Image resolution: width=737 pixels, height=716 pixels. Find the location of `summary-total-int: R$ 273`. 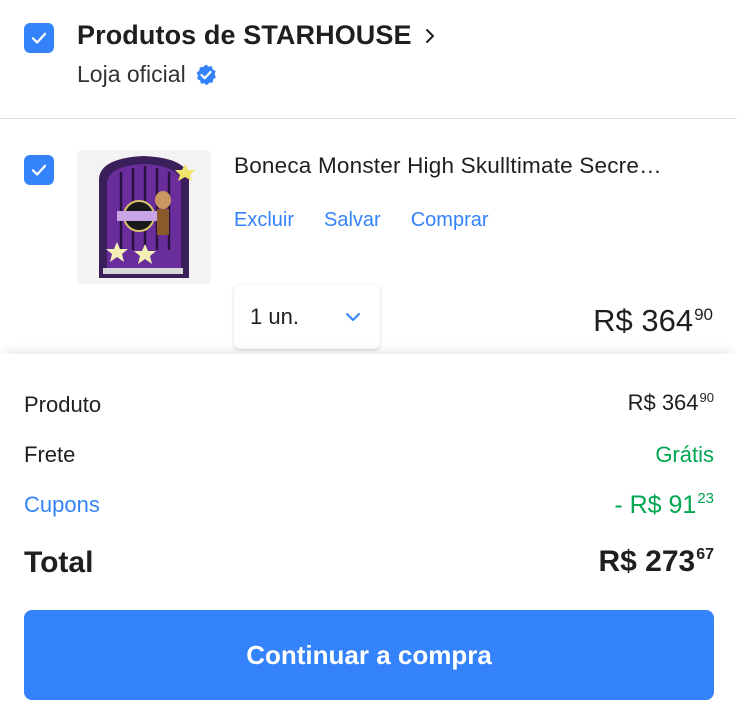

summary-total-int: R$ 273 is located at coordinates (647, 561).